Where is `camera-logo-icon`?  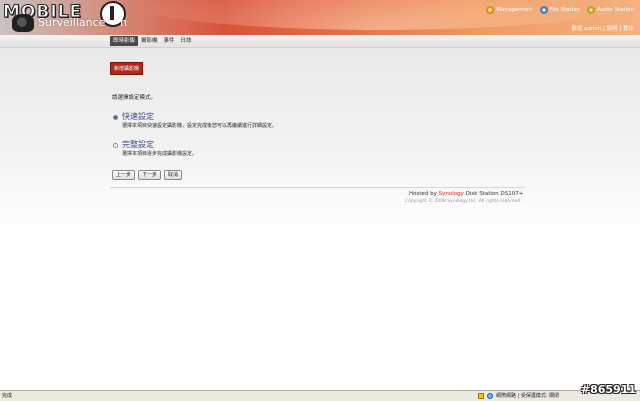
camera-logo-icon is located at coordinates (23, 23).